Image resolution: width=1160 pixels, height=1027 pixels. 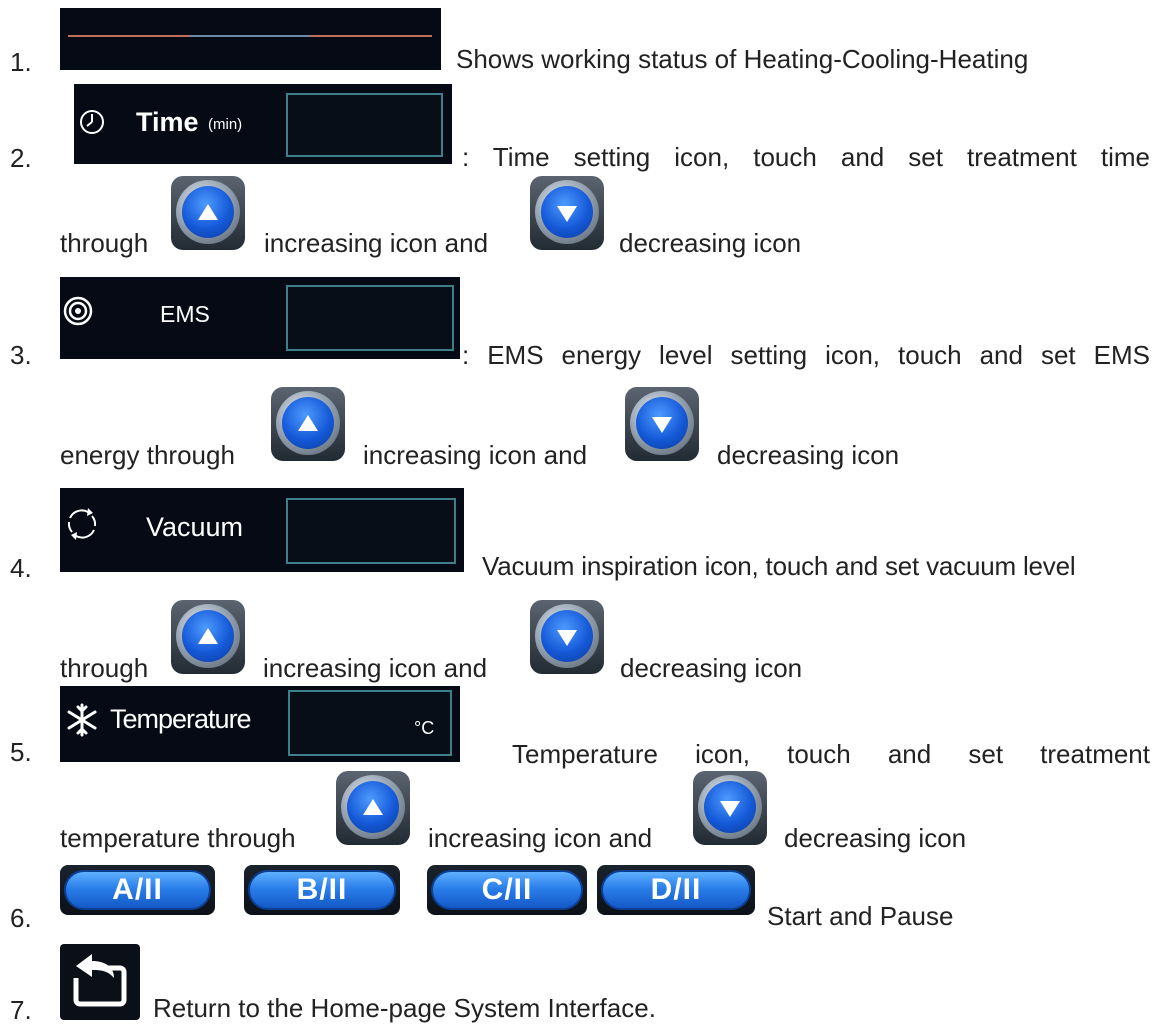 I want to click on channel-a-label: A/II, so click(x=137, y=890).